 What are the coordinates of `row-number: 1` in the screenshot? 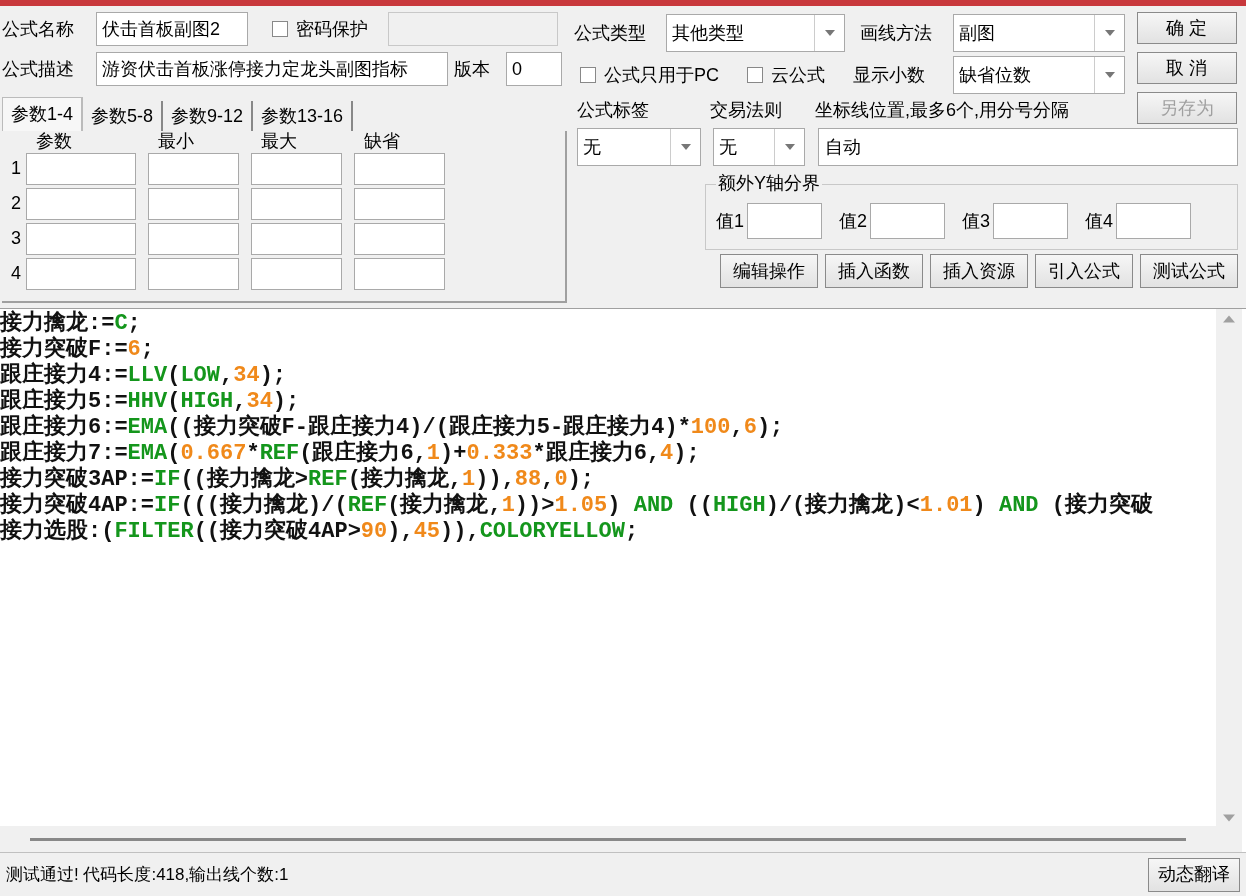 It's located at (16, 168).